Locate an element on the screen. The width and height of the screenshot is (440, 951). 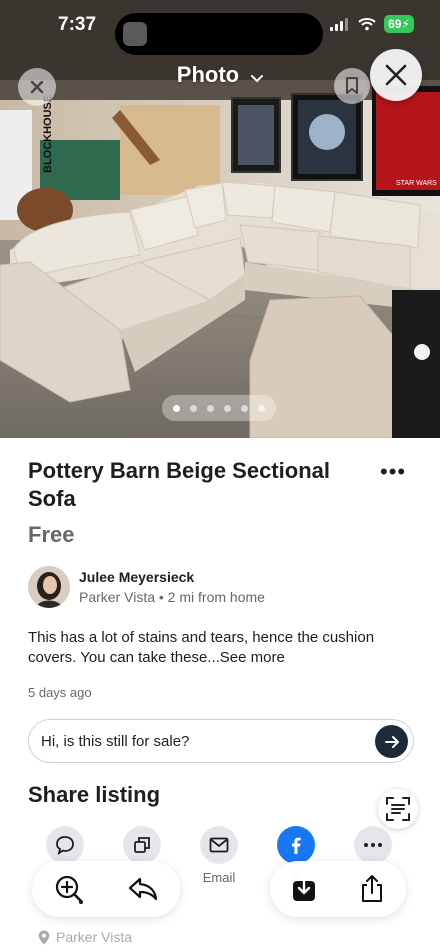
save-share-toolbar is located at coordinates (338, 889).